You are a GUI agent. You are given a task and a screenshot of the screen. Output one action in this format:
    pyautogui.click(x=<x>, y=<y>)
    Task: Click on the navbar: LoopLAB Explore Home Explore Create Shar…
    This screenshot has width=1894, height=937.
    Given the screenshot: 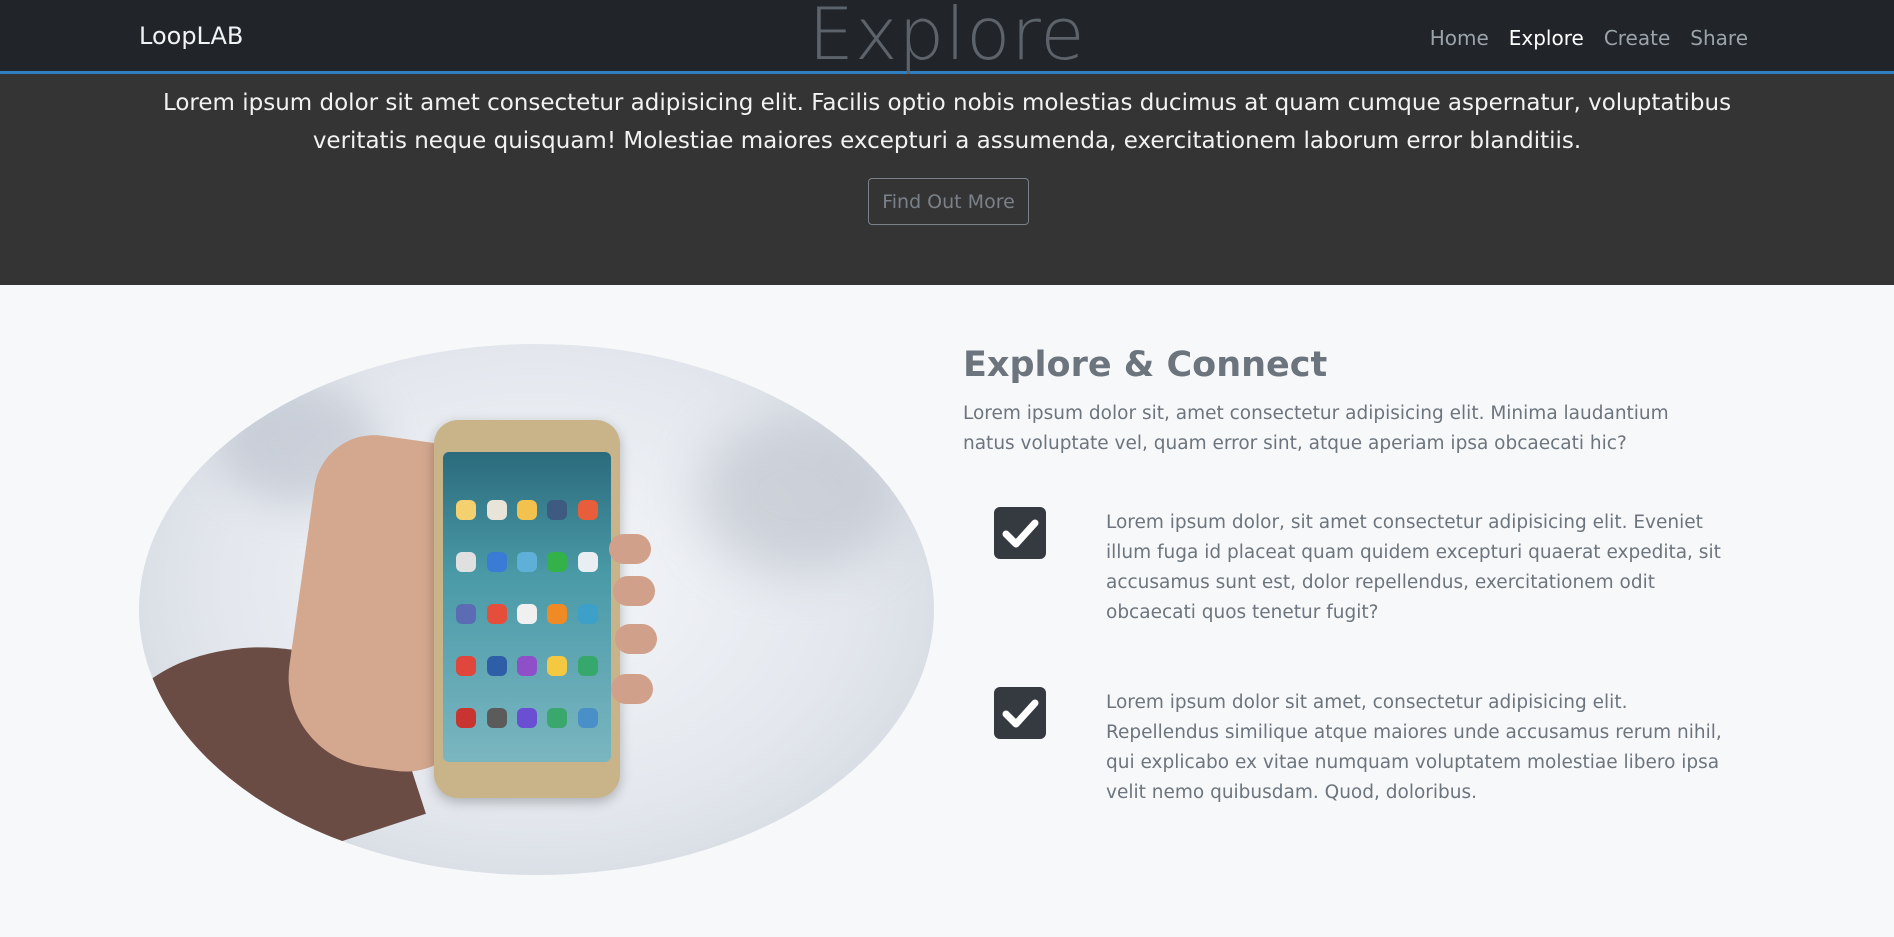 What is the action you would take?
    pyautogui.click(x=947, y=37)
    